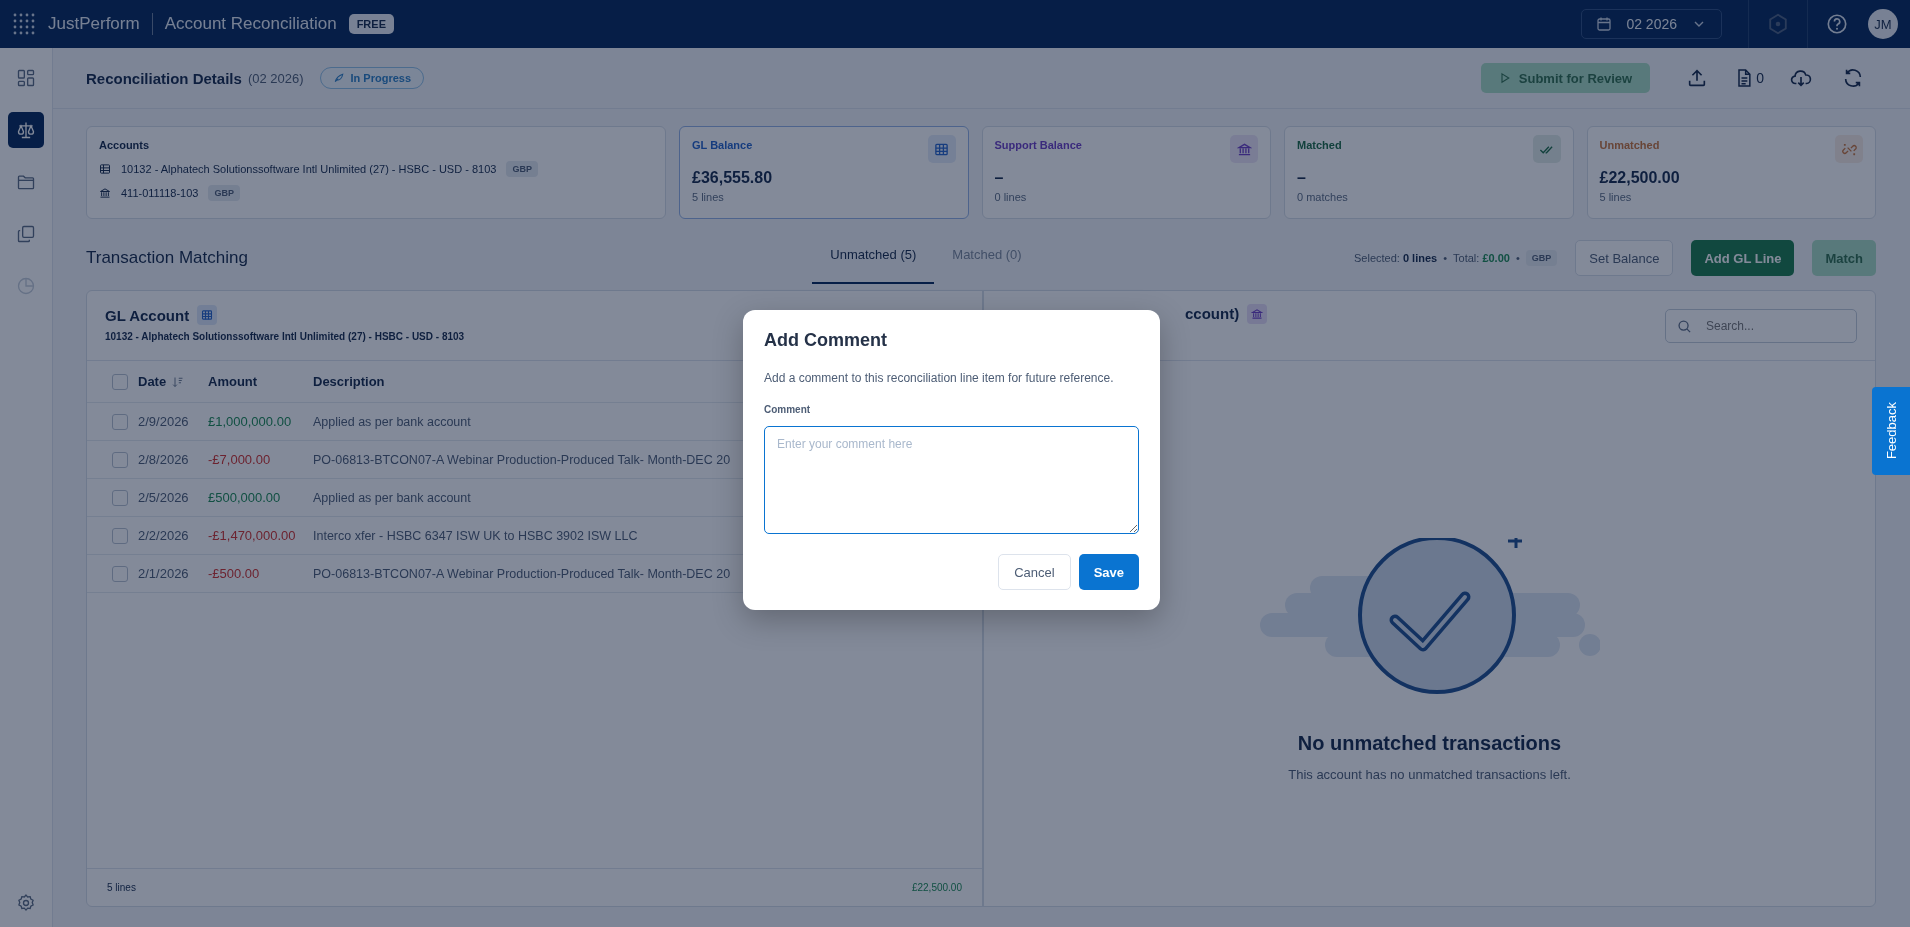  I want to click on plan-badge: FREE, so click(371, 24).